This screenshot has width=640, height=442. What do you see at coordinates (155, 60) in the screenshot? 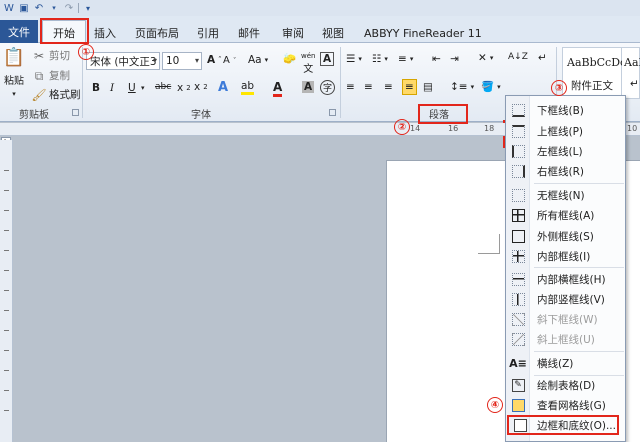
I see `font-name-dropdown-icon: ▾` at bounding box center [155, 60].